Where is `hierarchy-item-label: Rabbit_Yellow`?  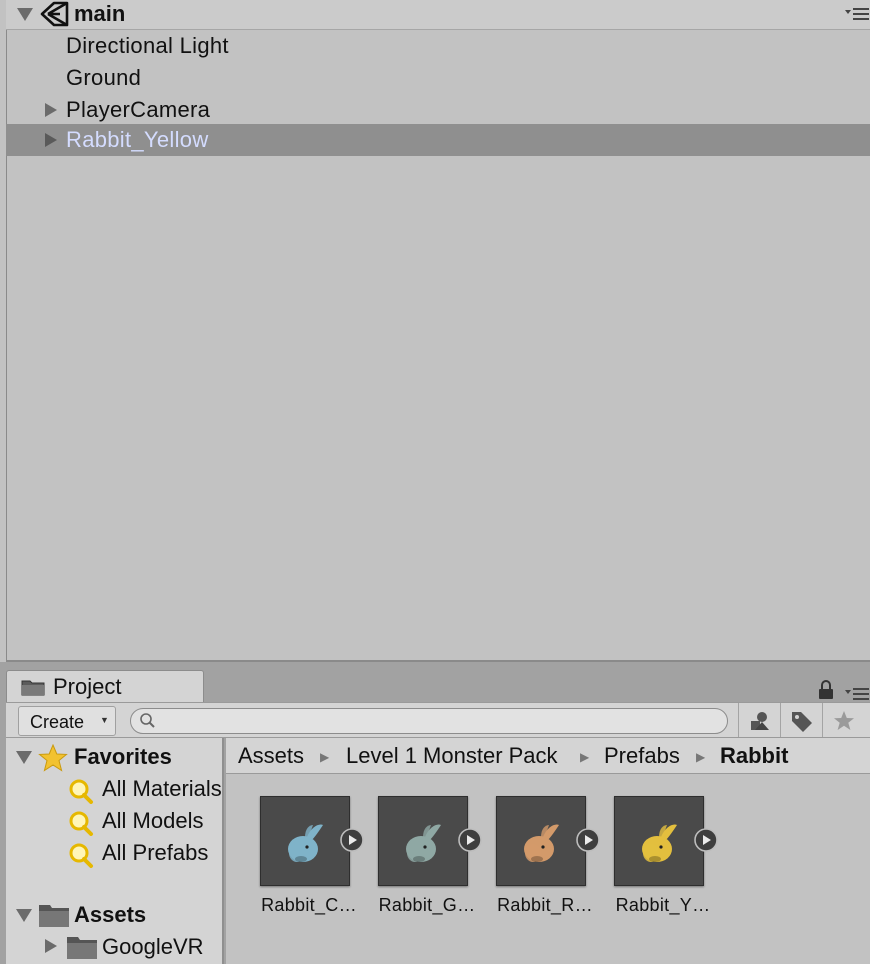 hierarchy-item-label: Rabbit_Yellow is located at coordinates (137, 139).